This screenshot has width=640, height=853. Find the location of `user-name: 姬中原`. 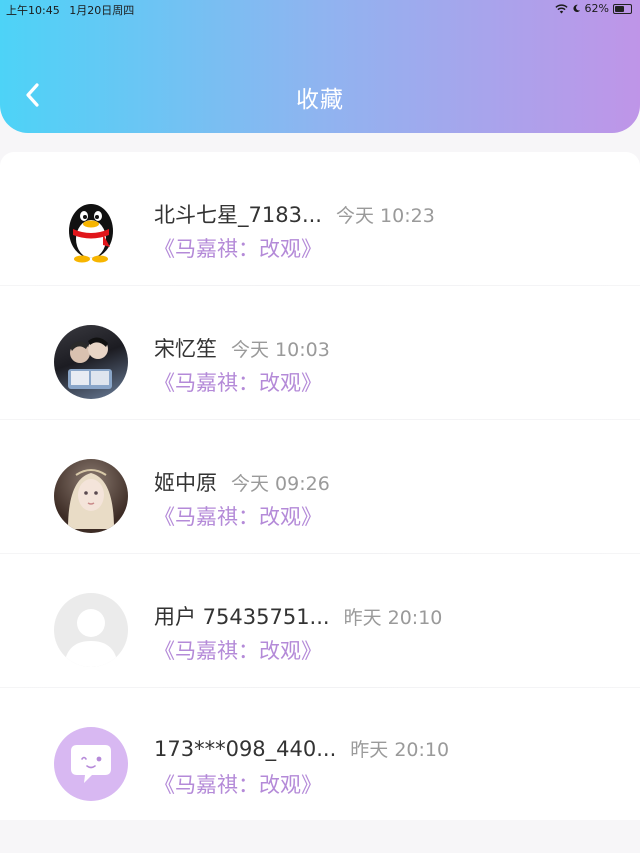

user-name: 姬中原 is located at coordinates (185, 483).